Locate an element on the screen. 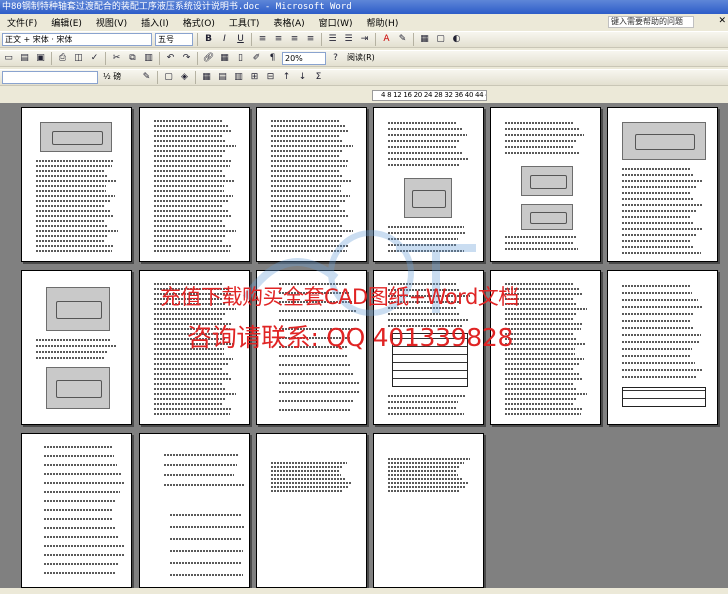 This screenshot has height=594, width=728. font-color-icon: A is located at coordinates (386, 39).